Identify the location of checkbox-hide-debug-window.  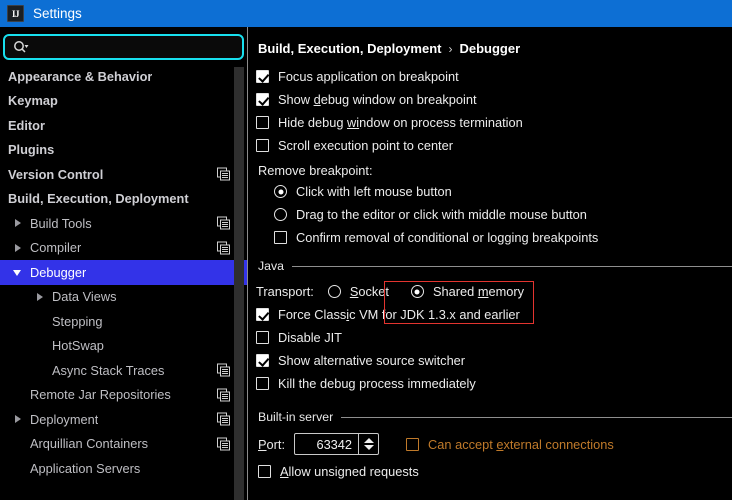
(262, 122).